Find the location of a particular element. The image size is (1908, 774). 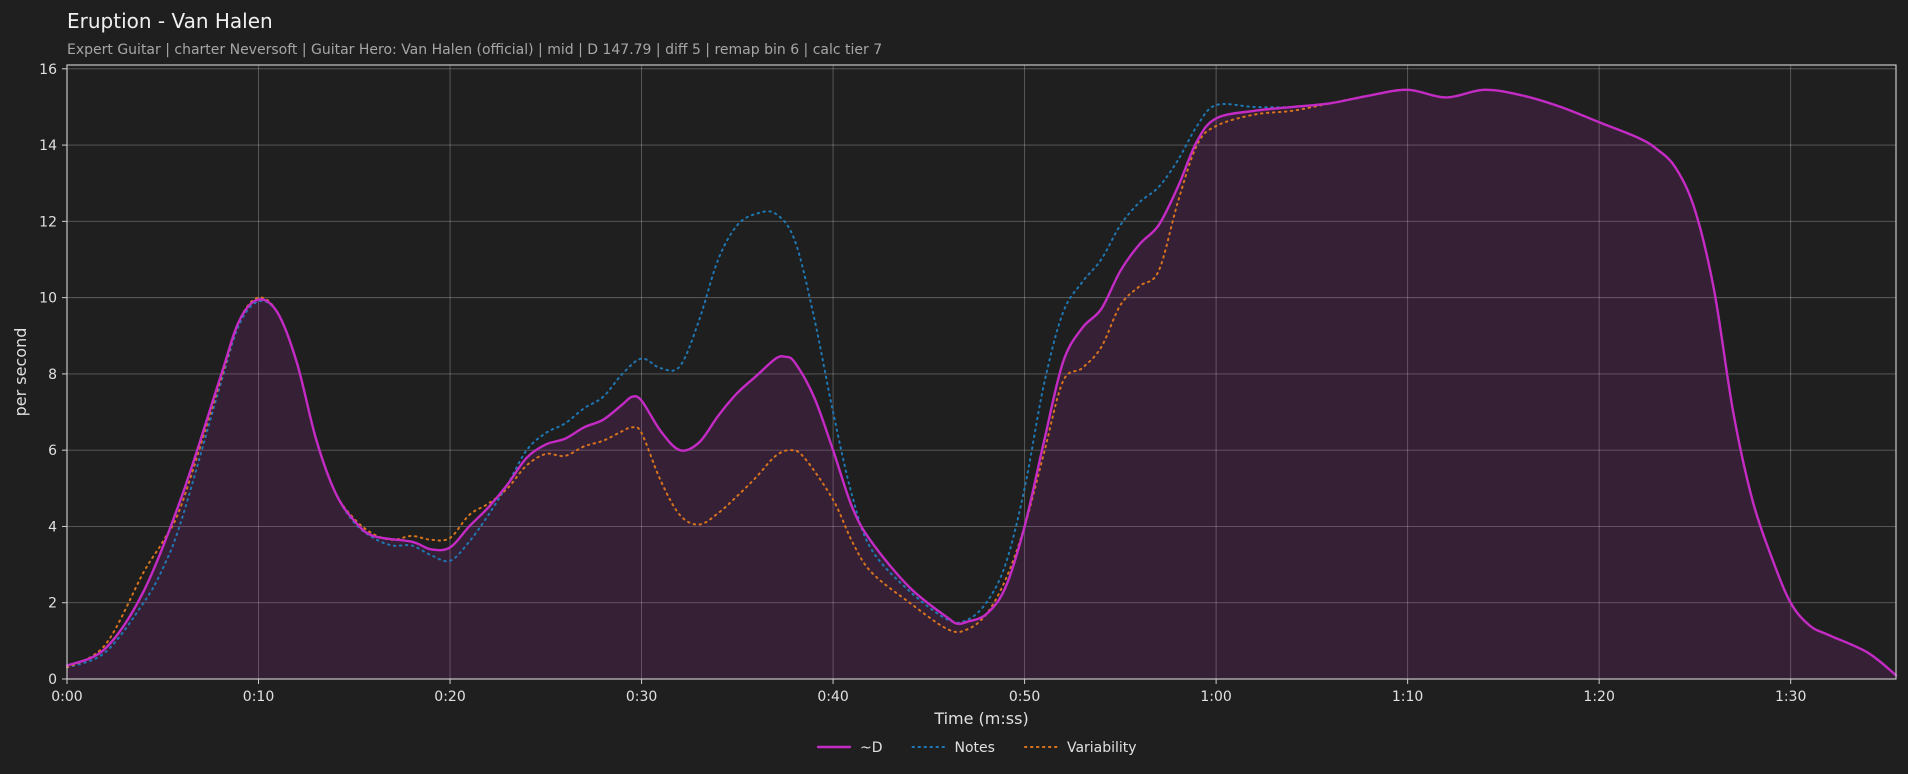

y-tick-label: 14 is located at coordinates (48, 146).